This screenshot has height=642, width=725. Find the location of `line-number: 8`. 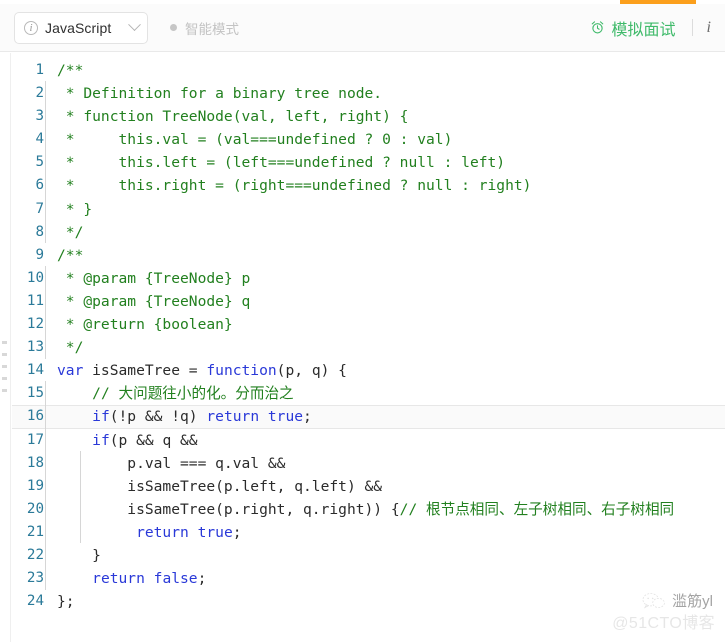

line-number: 8 is located at coordinates (39, 231).